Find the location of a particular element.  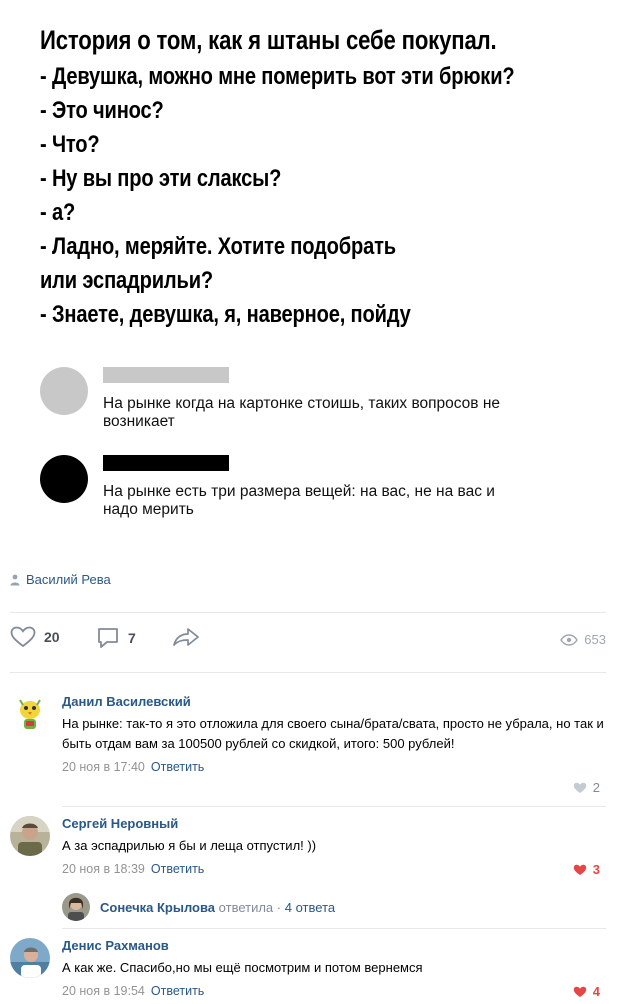

like-count: 20 is located at coordinates (52, 637).